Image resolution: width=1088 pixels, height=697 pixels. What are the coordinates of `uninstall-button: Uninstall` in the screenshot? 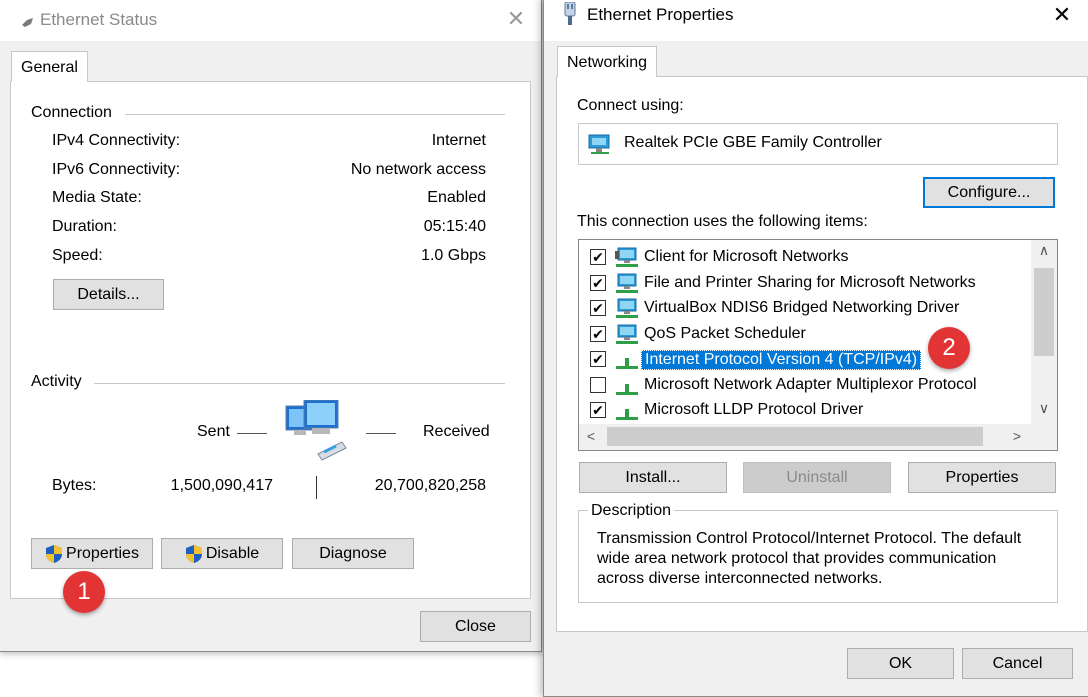 It's located at (817, 477).